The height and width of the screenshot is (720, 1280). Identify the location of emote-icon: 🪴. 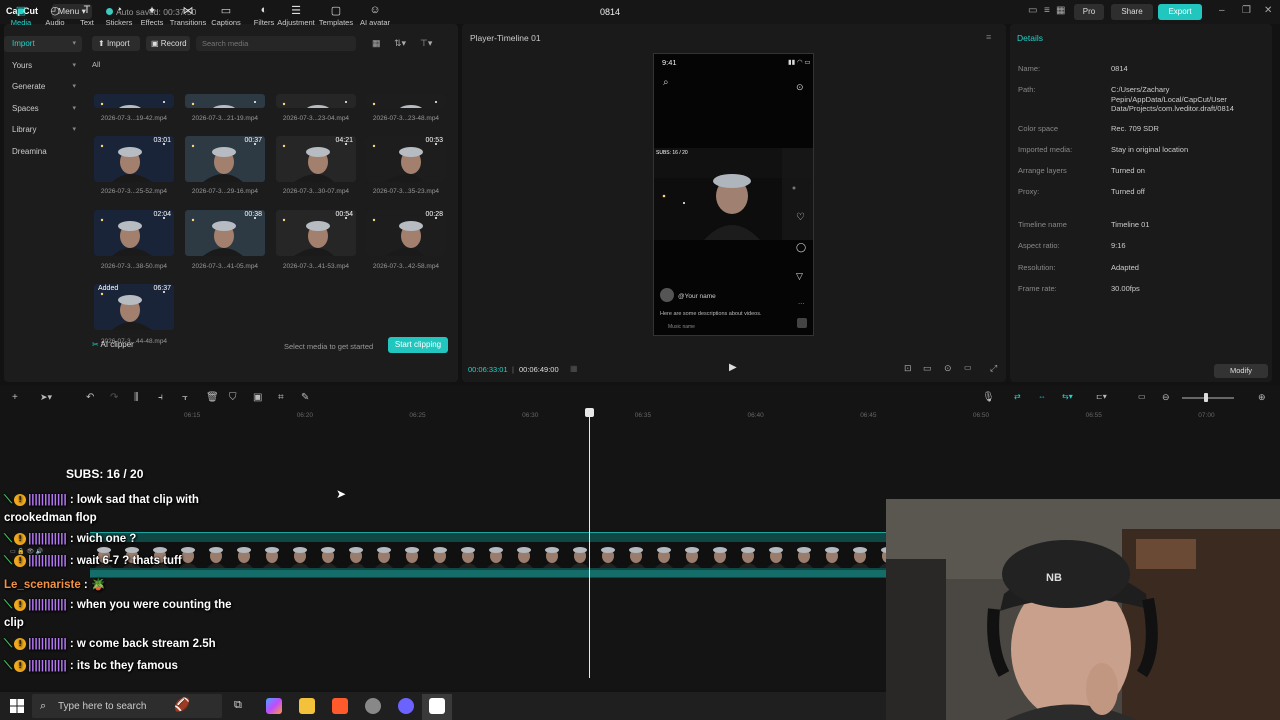
(98, 585).